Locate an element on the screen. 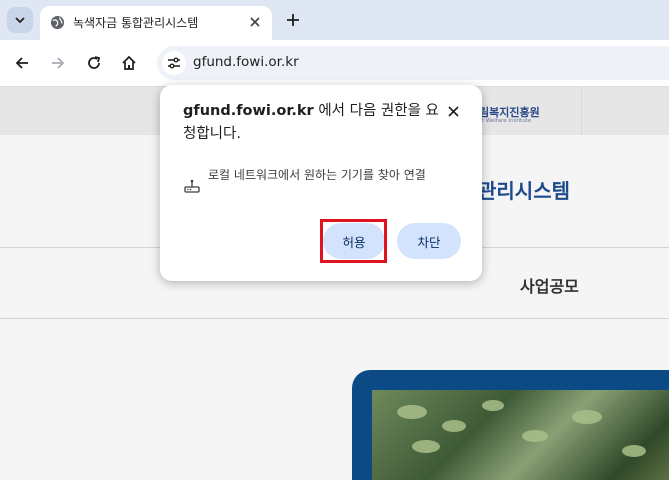 Image resolution: width=669 pixels, height=480 pixels. tab-close-button is located at coordinates (255, 22).